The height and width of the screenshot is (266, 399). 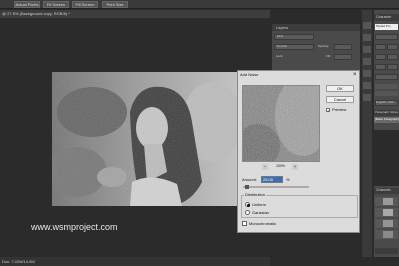 I want to click on noise-preview, so click(x=281, y=123).